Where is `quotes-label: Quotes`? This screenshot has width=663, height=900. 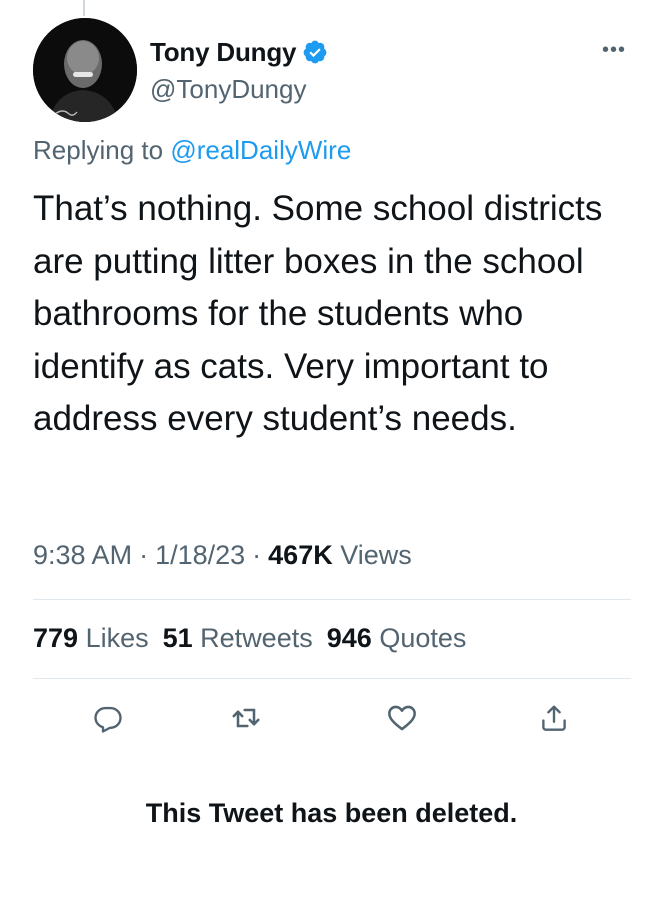 quotes-label: Quotes is located at coordinates (423, 638).